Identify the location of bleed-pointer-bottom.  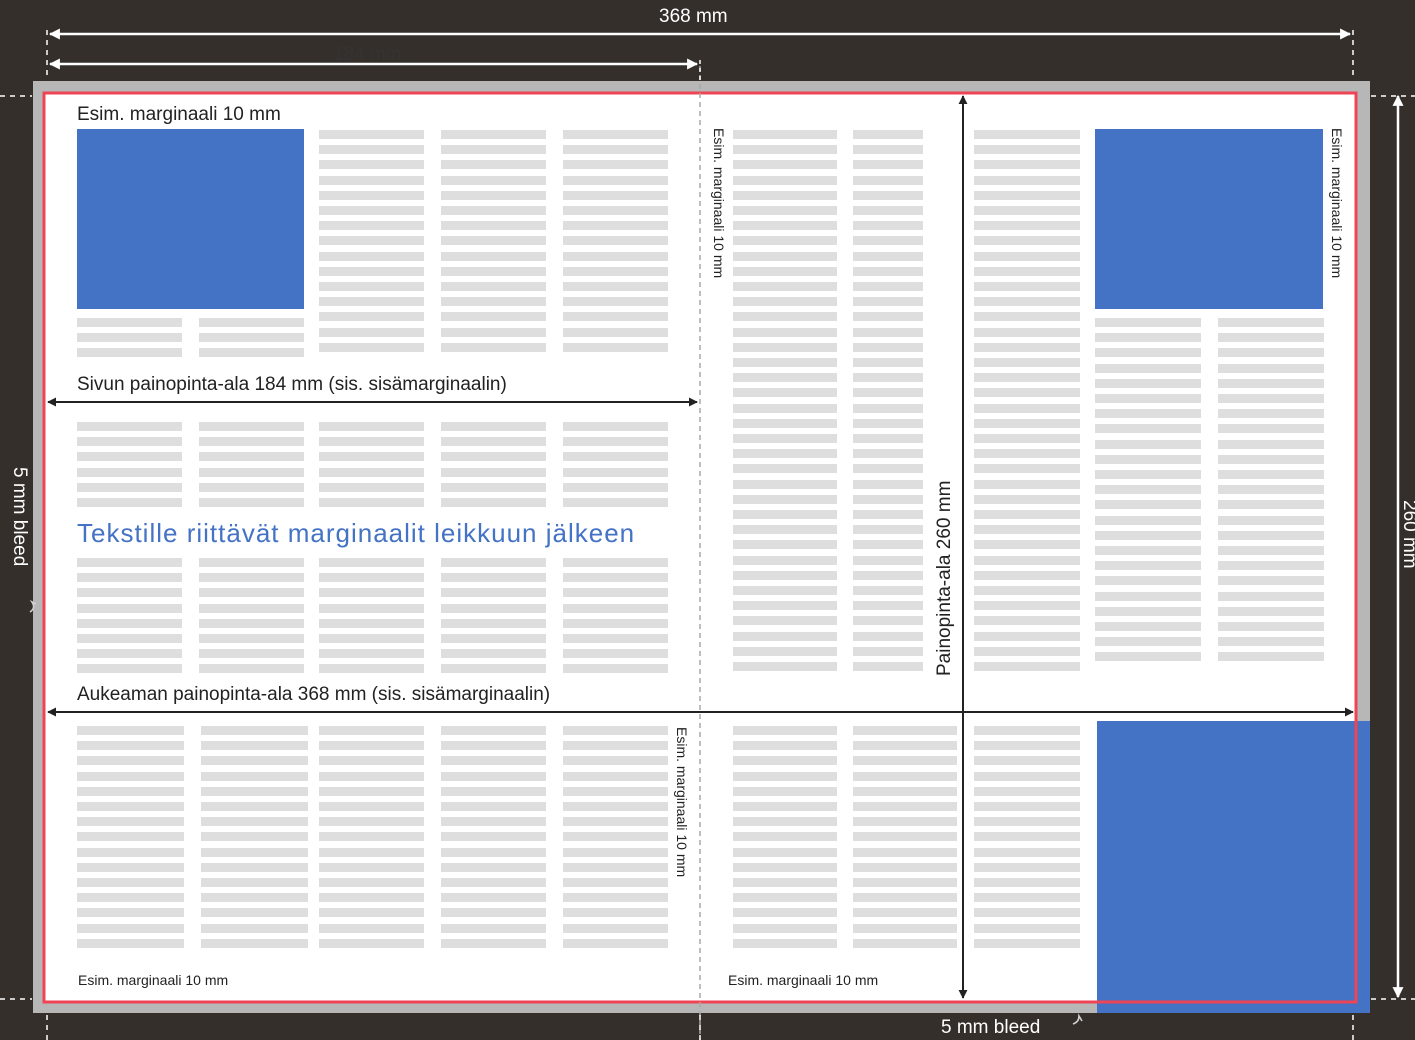
(1077, 1019).